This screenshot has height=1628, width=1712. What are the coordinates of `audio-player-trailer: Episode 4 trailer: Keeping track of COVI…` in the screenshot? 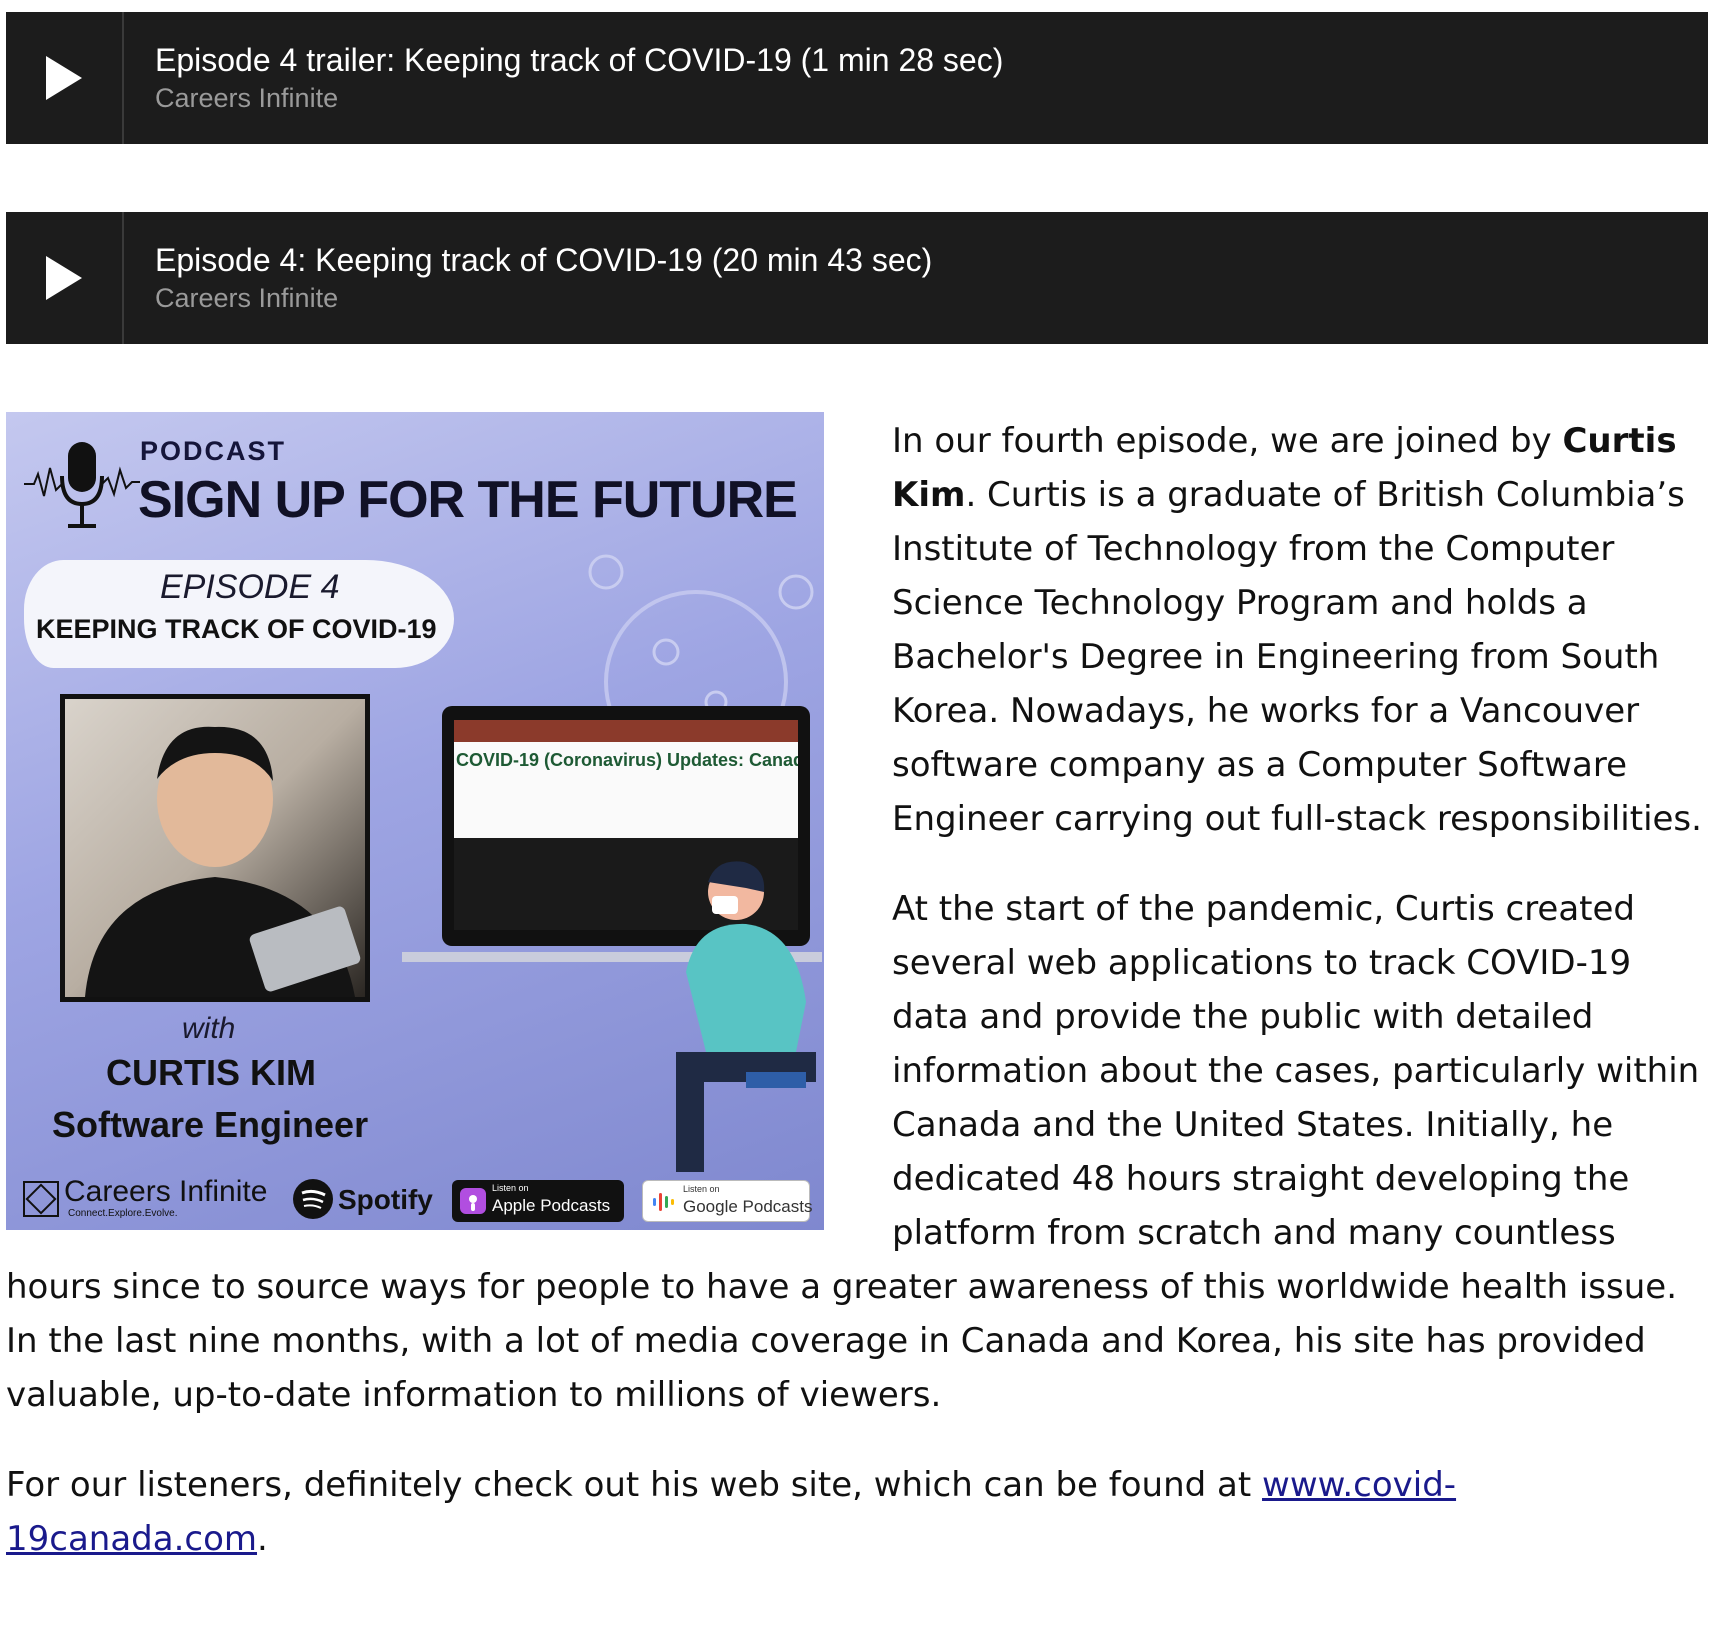 It's located at (857, 78).